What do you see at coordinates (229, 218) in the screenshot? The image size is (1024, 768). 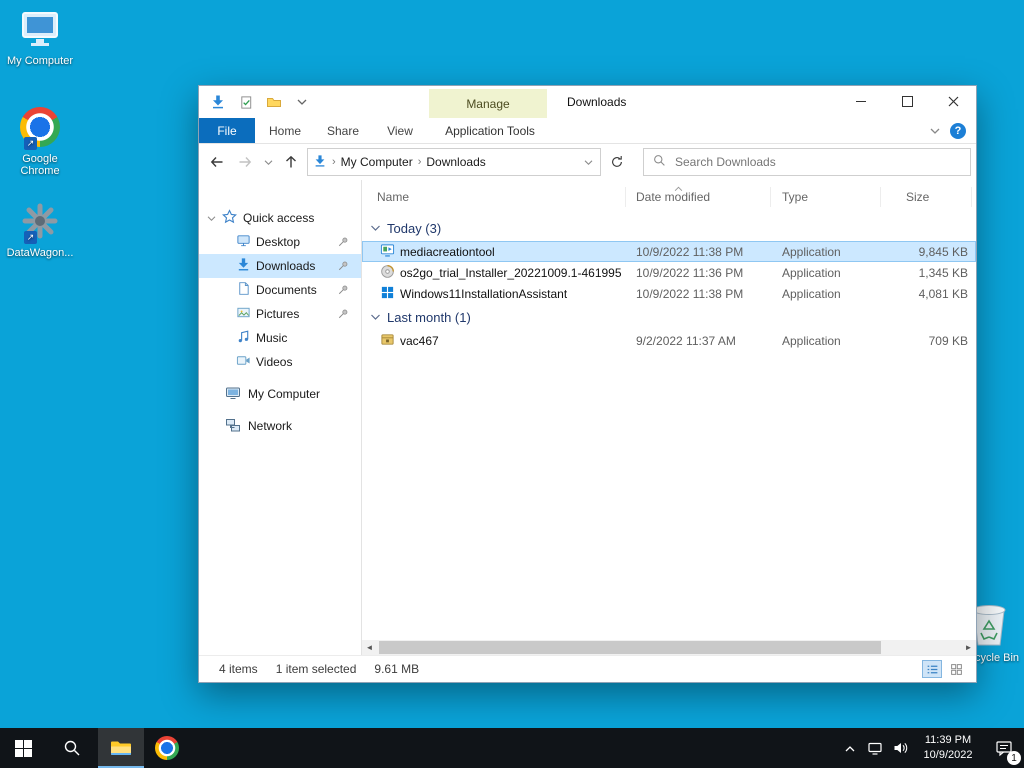 I see `quick-access-star-icon` at bounding box center [229, 218].